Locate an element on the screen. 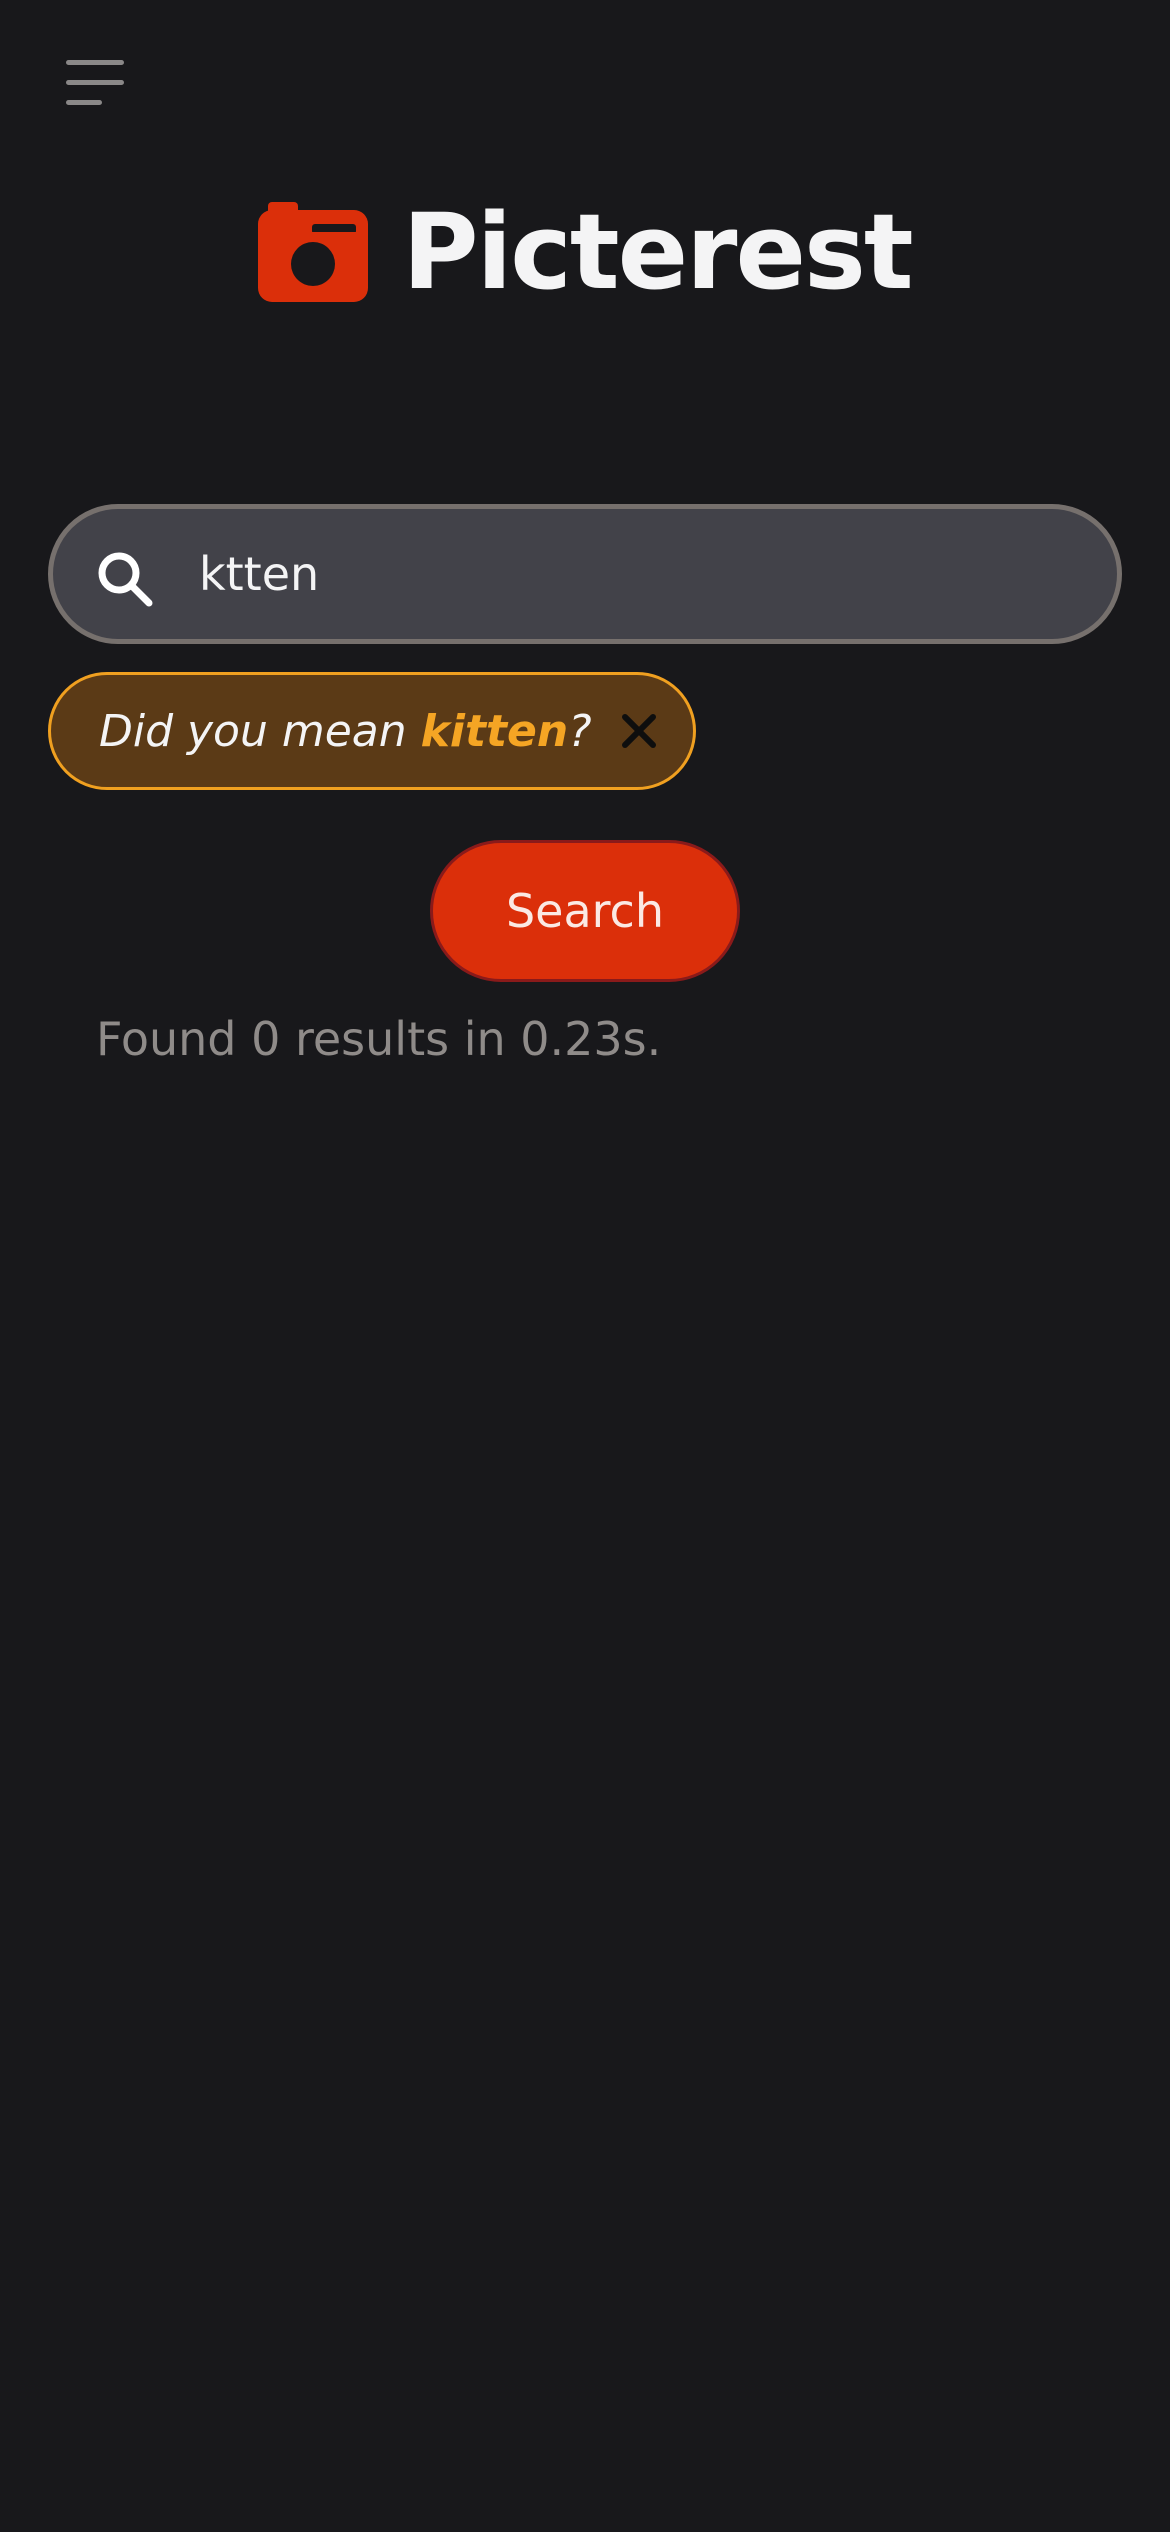 The height and width of the screenshot is (2532, 1170). close-icon is located at coordinates (639, 731).